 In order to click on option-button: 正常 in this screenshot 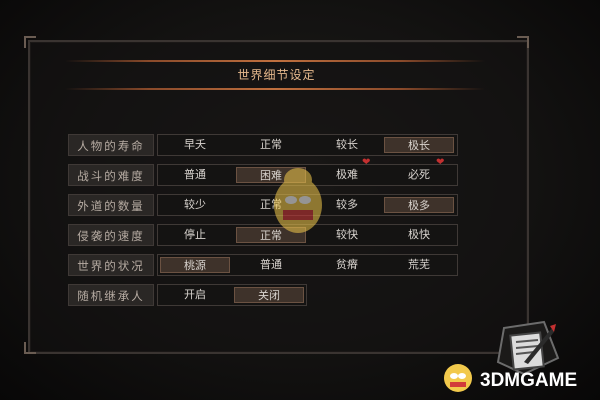, I will do `click(271, 145)`.